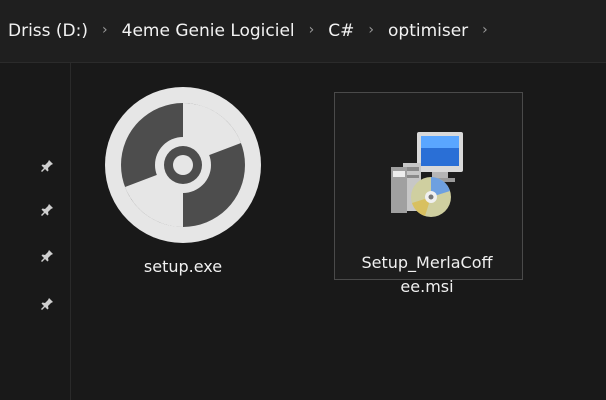 The height and width of the screenshot is (400, 606). I want to click on navigation-pane, so click(35, 231).